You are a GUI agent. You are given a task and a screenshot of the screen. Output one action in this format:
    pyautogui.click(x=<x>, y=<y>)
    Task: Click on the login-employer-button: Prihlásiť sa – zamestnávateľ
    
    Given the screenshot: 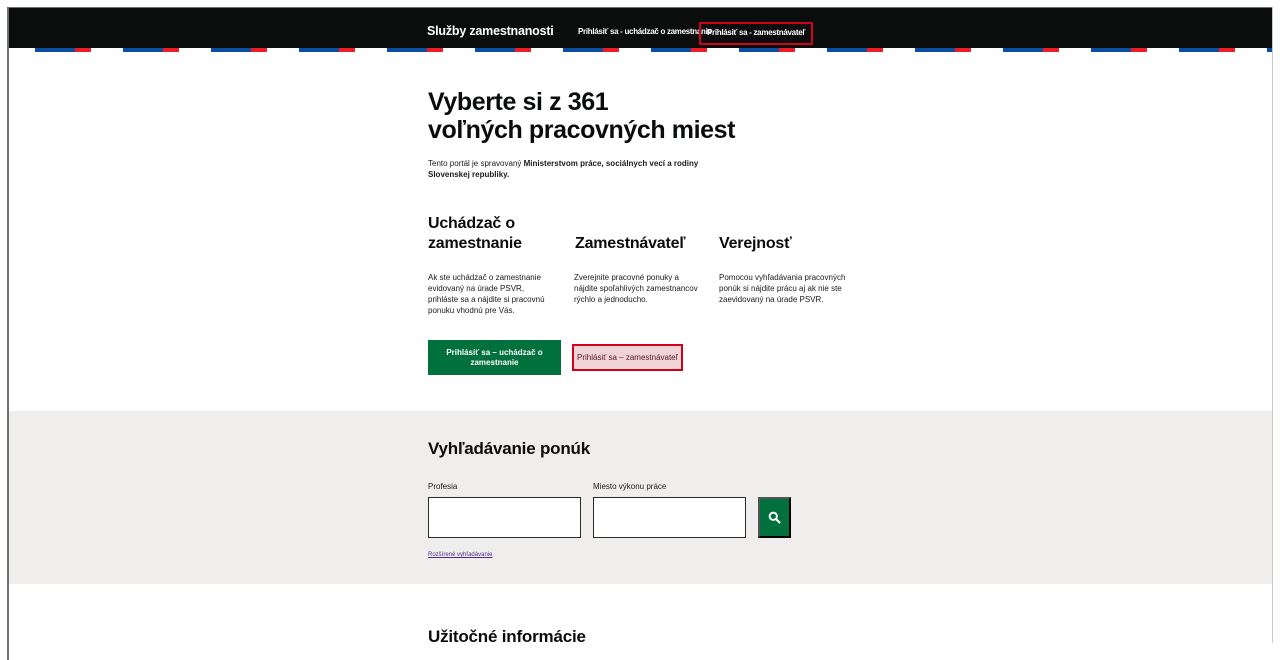 What is the action you would take?
    pyautogui.click(x=627, y=357)
    